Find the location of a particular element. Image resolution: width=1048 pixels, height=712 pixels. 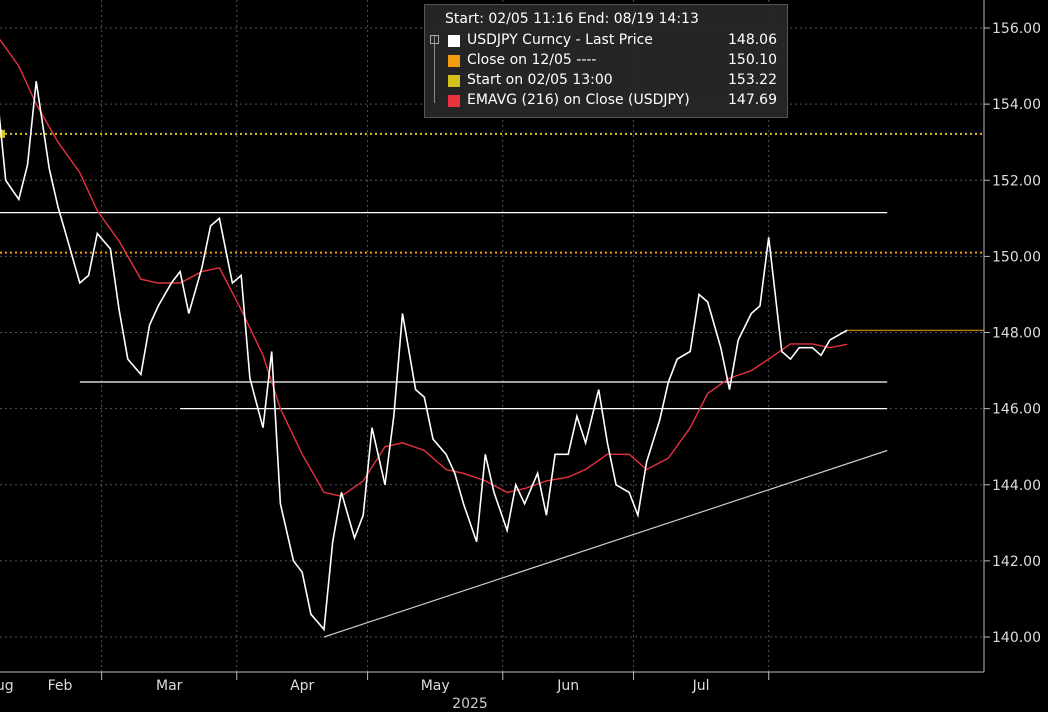

legend-label: Start on 02/05 13:00 is located at coordinates (540, 80).